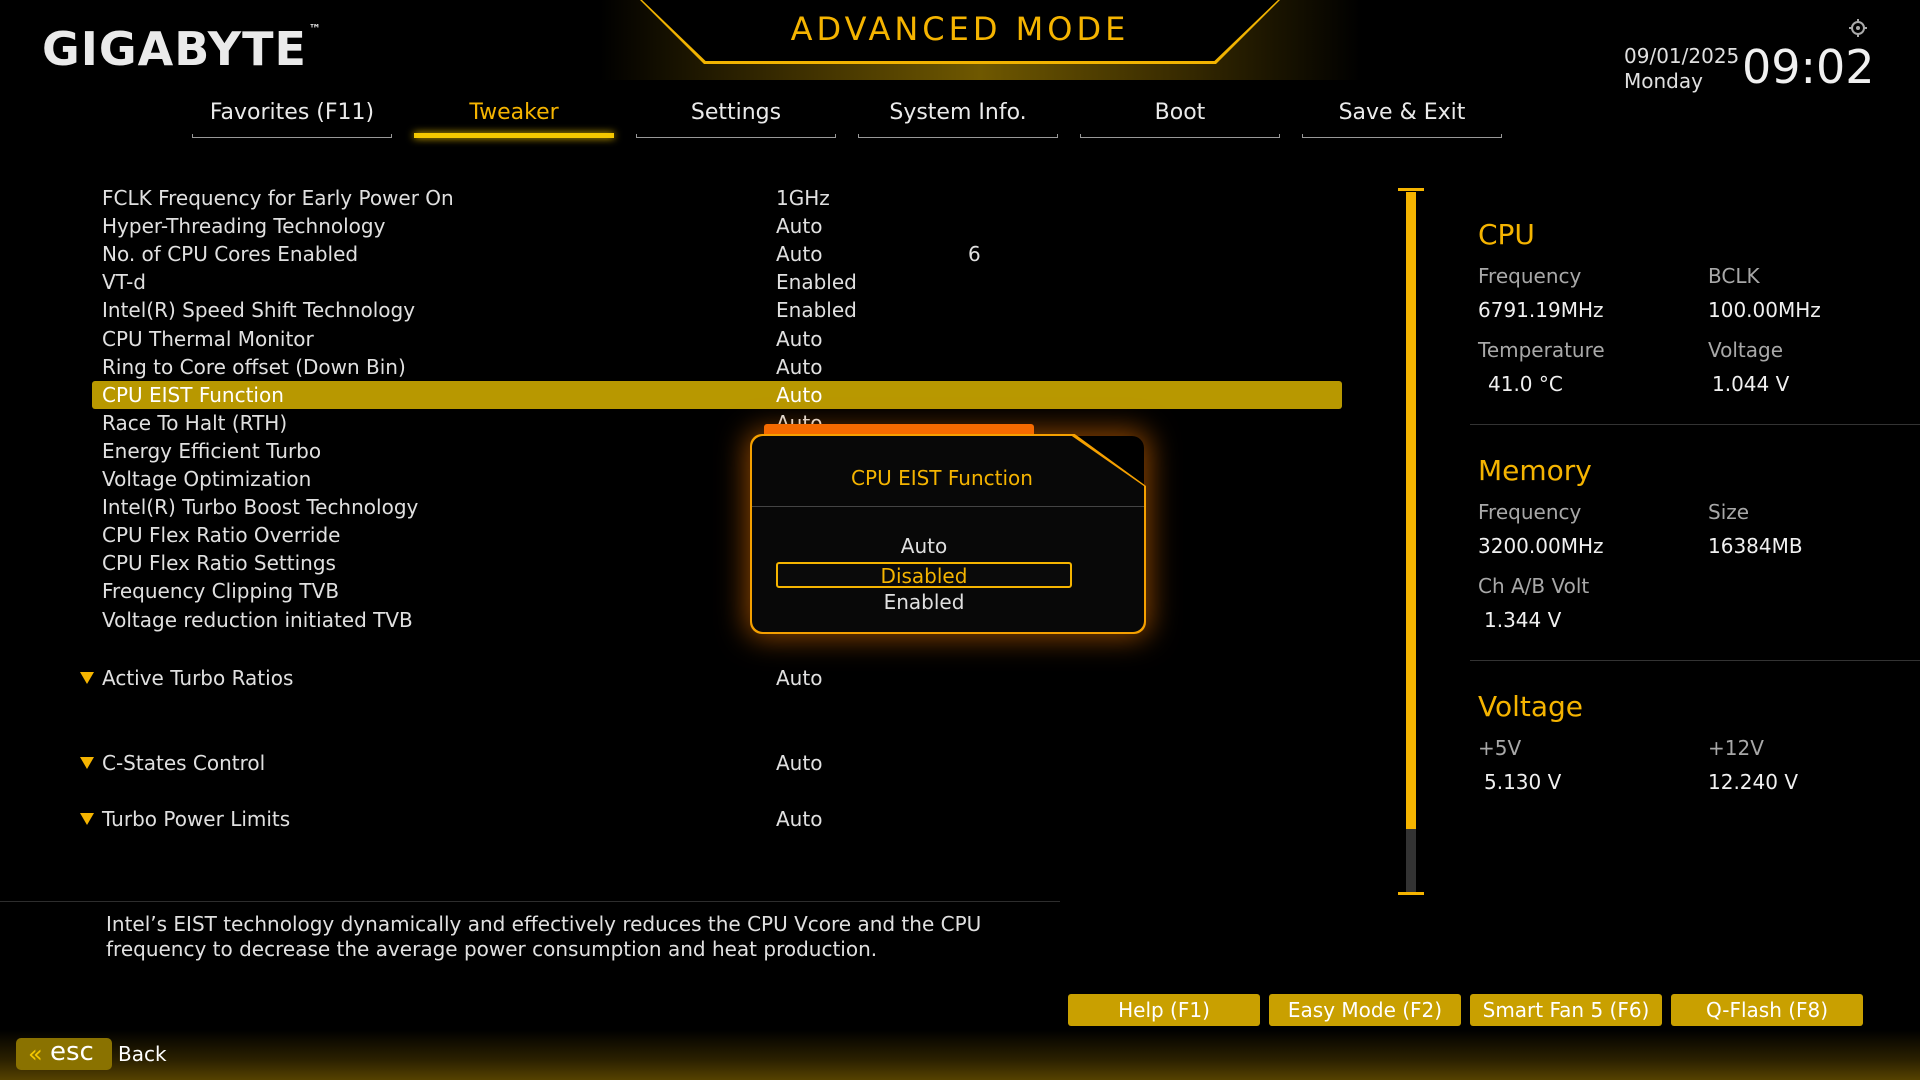 Image resolution: width=1920 pixels, height=1080 pixels. Describe the element at coordinates (1755, 546) in the screenshot. I see `memory-size-value: 16384MB` at that location.